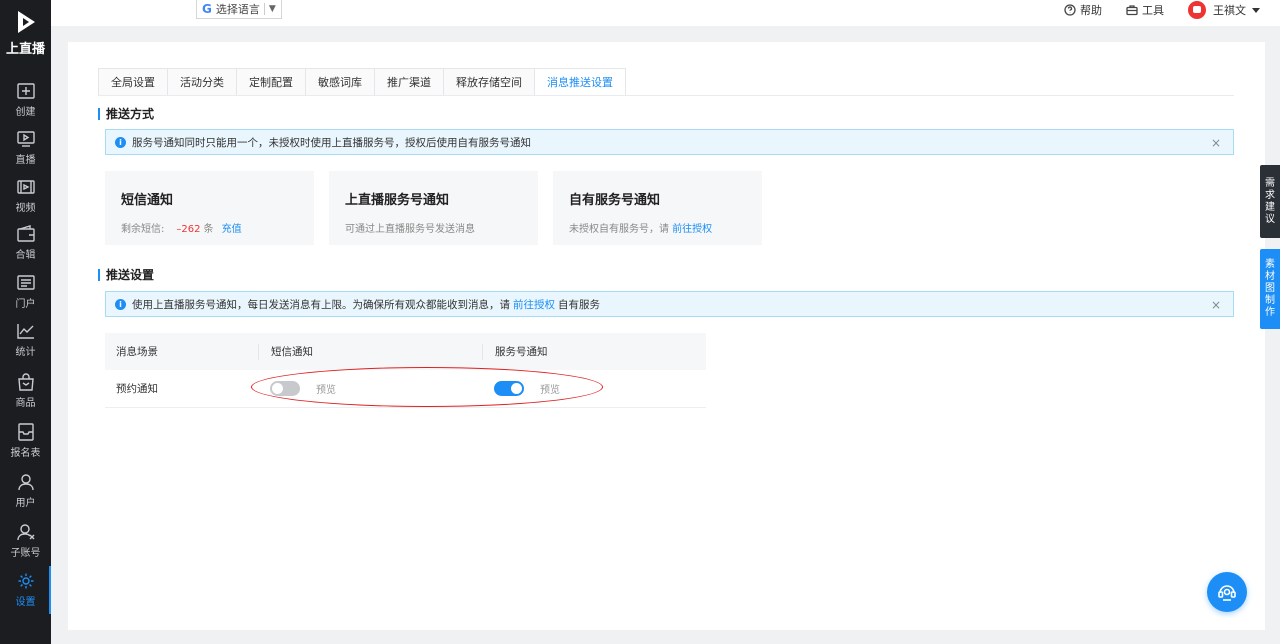 This screenshot has width=1280, height=644. I want to click on float-tab-char: 素, so click(1270, 264).